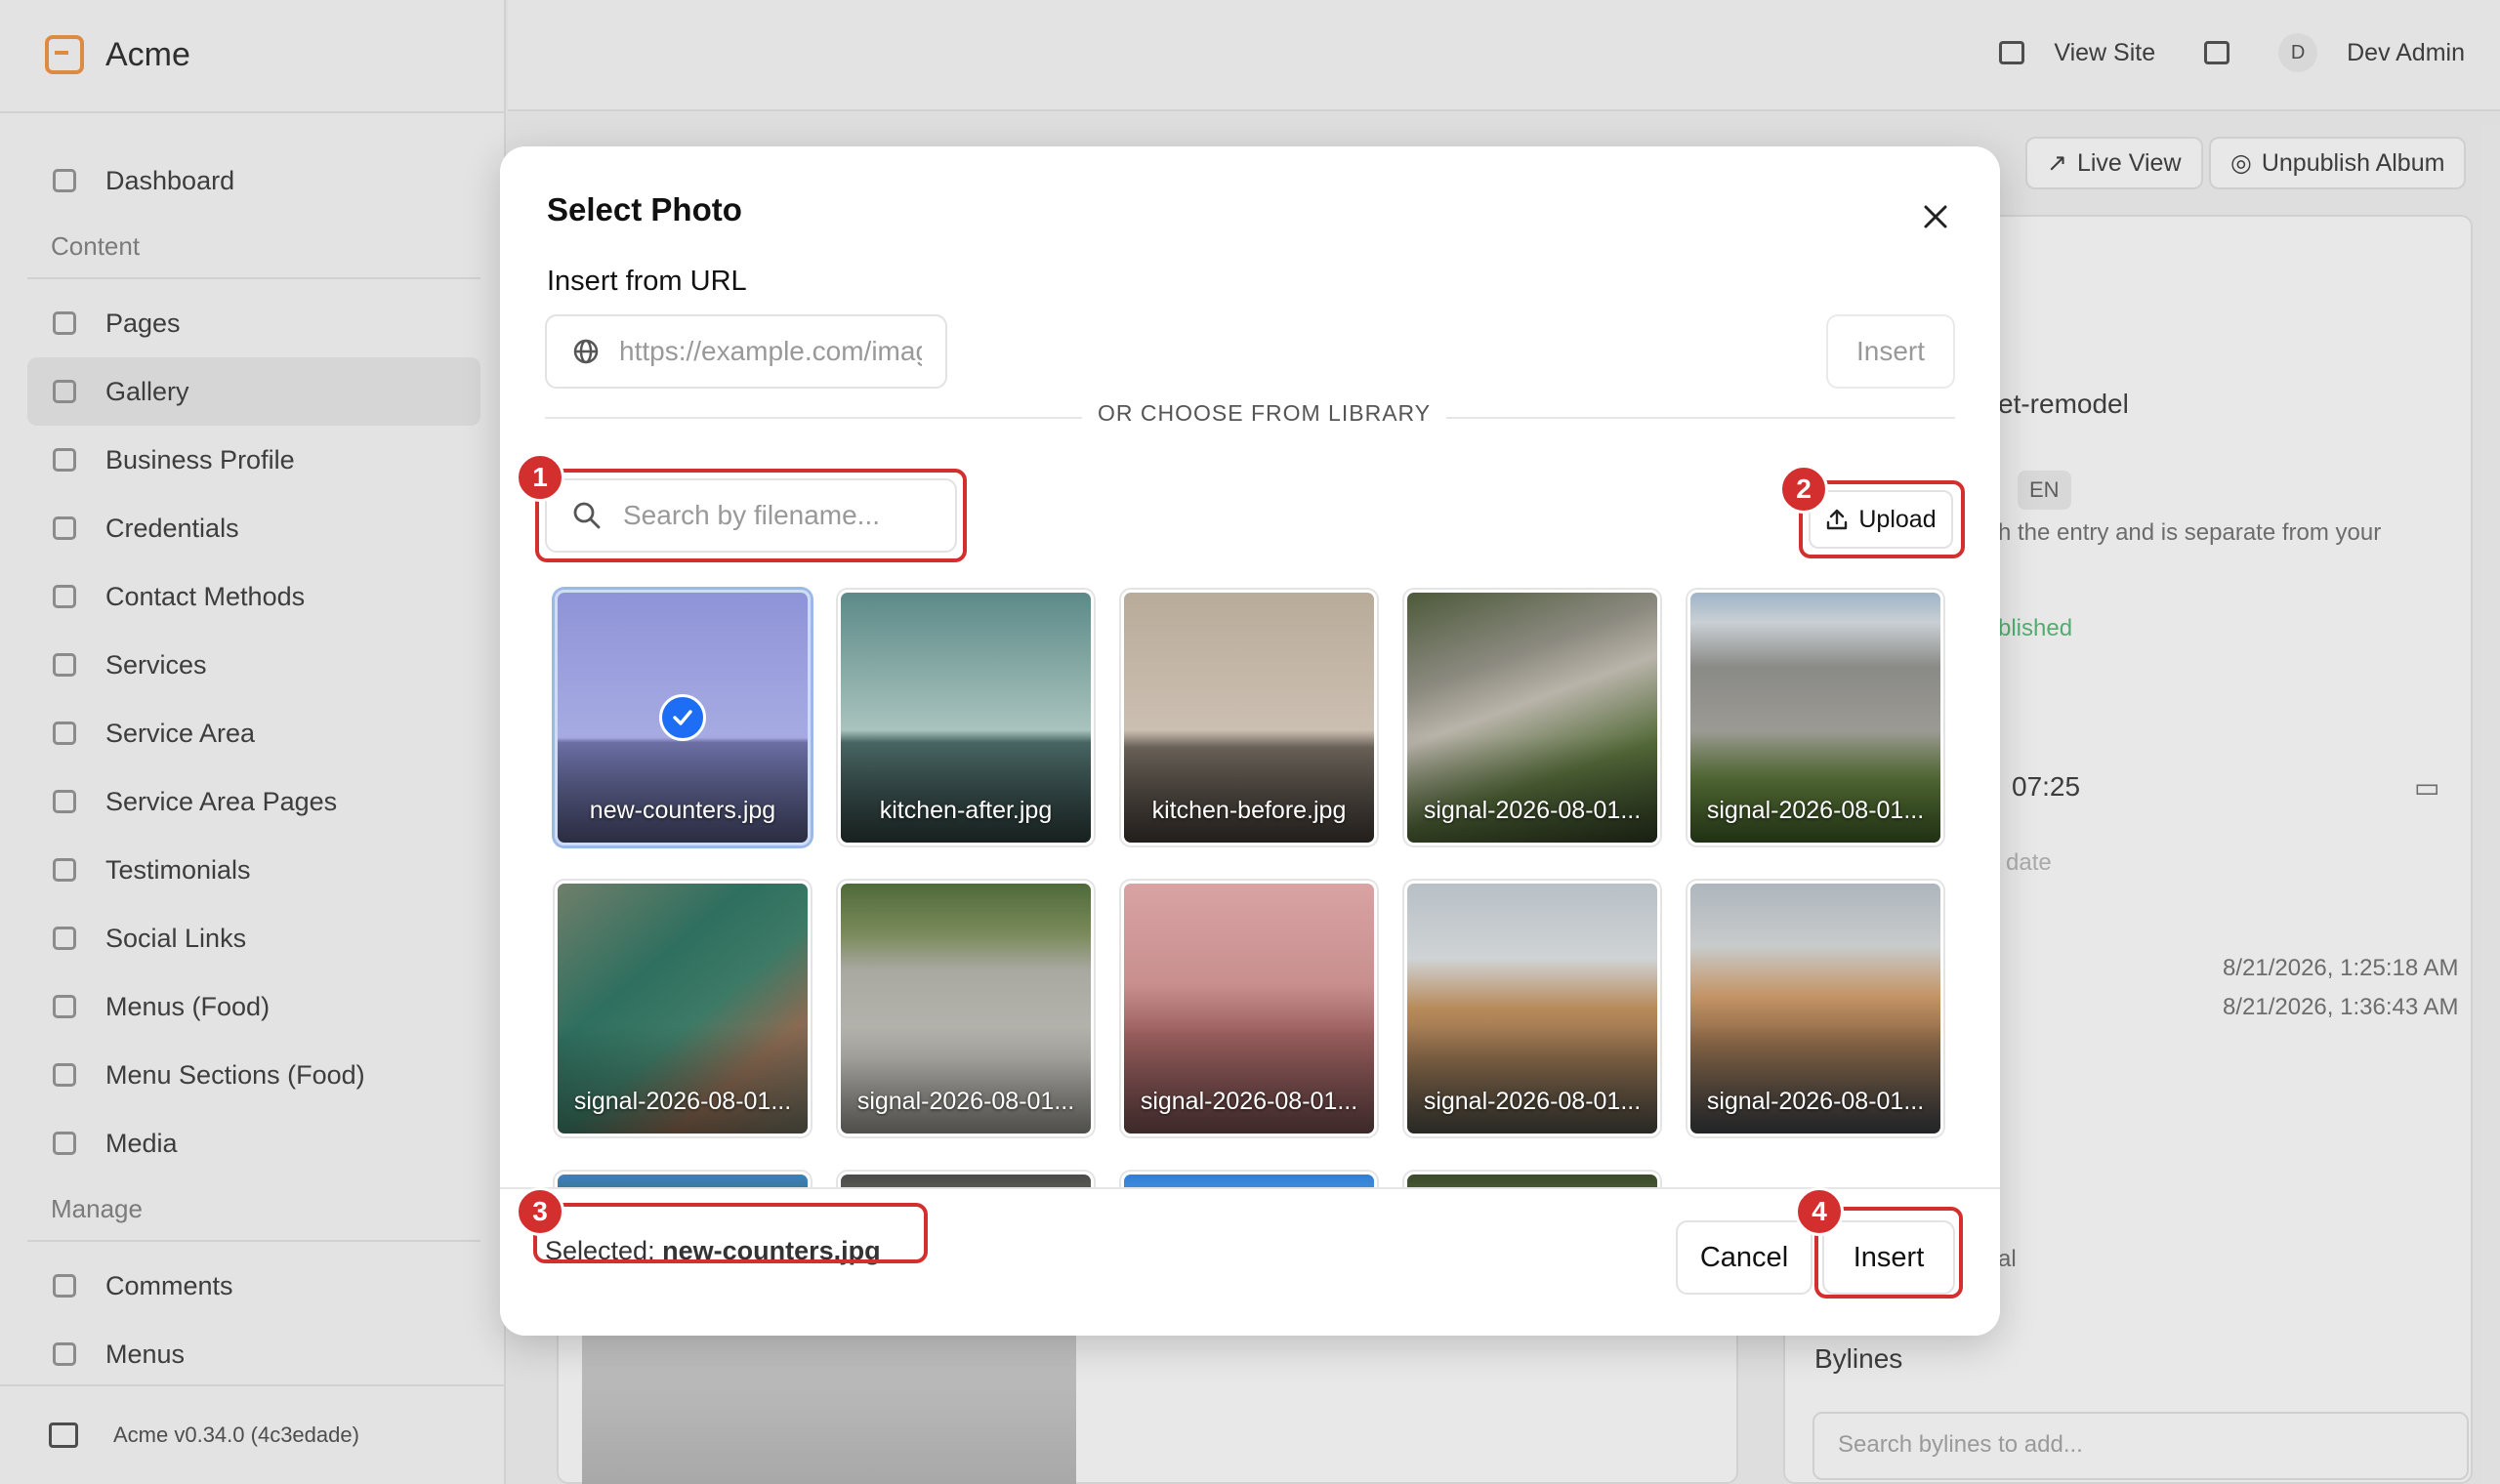  What do you see at coordinates (587, 515) in the screenshot?
I see `search-icon` at bounding box center [587, 515].